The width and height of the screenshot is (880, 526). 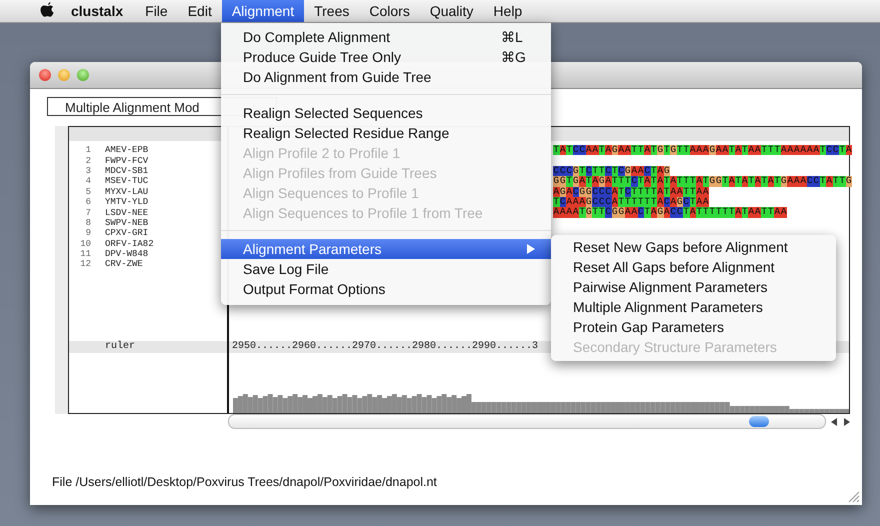 What do you see at coordinates (759, 421) in the screenshot?
I see `scrollbar-thumb` at bounding box center [759, 421].